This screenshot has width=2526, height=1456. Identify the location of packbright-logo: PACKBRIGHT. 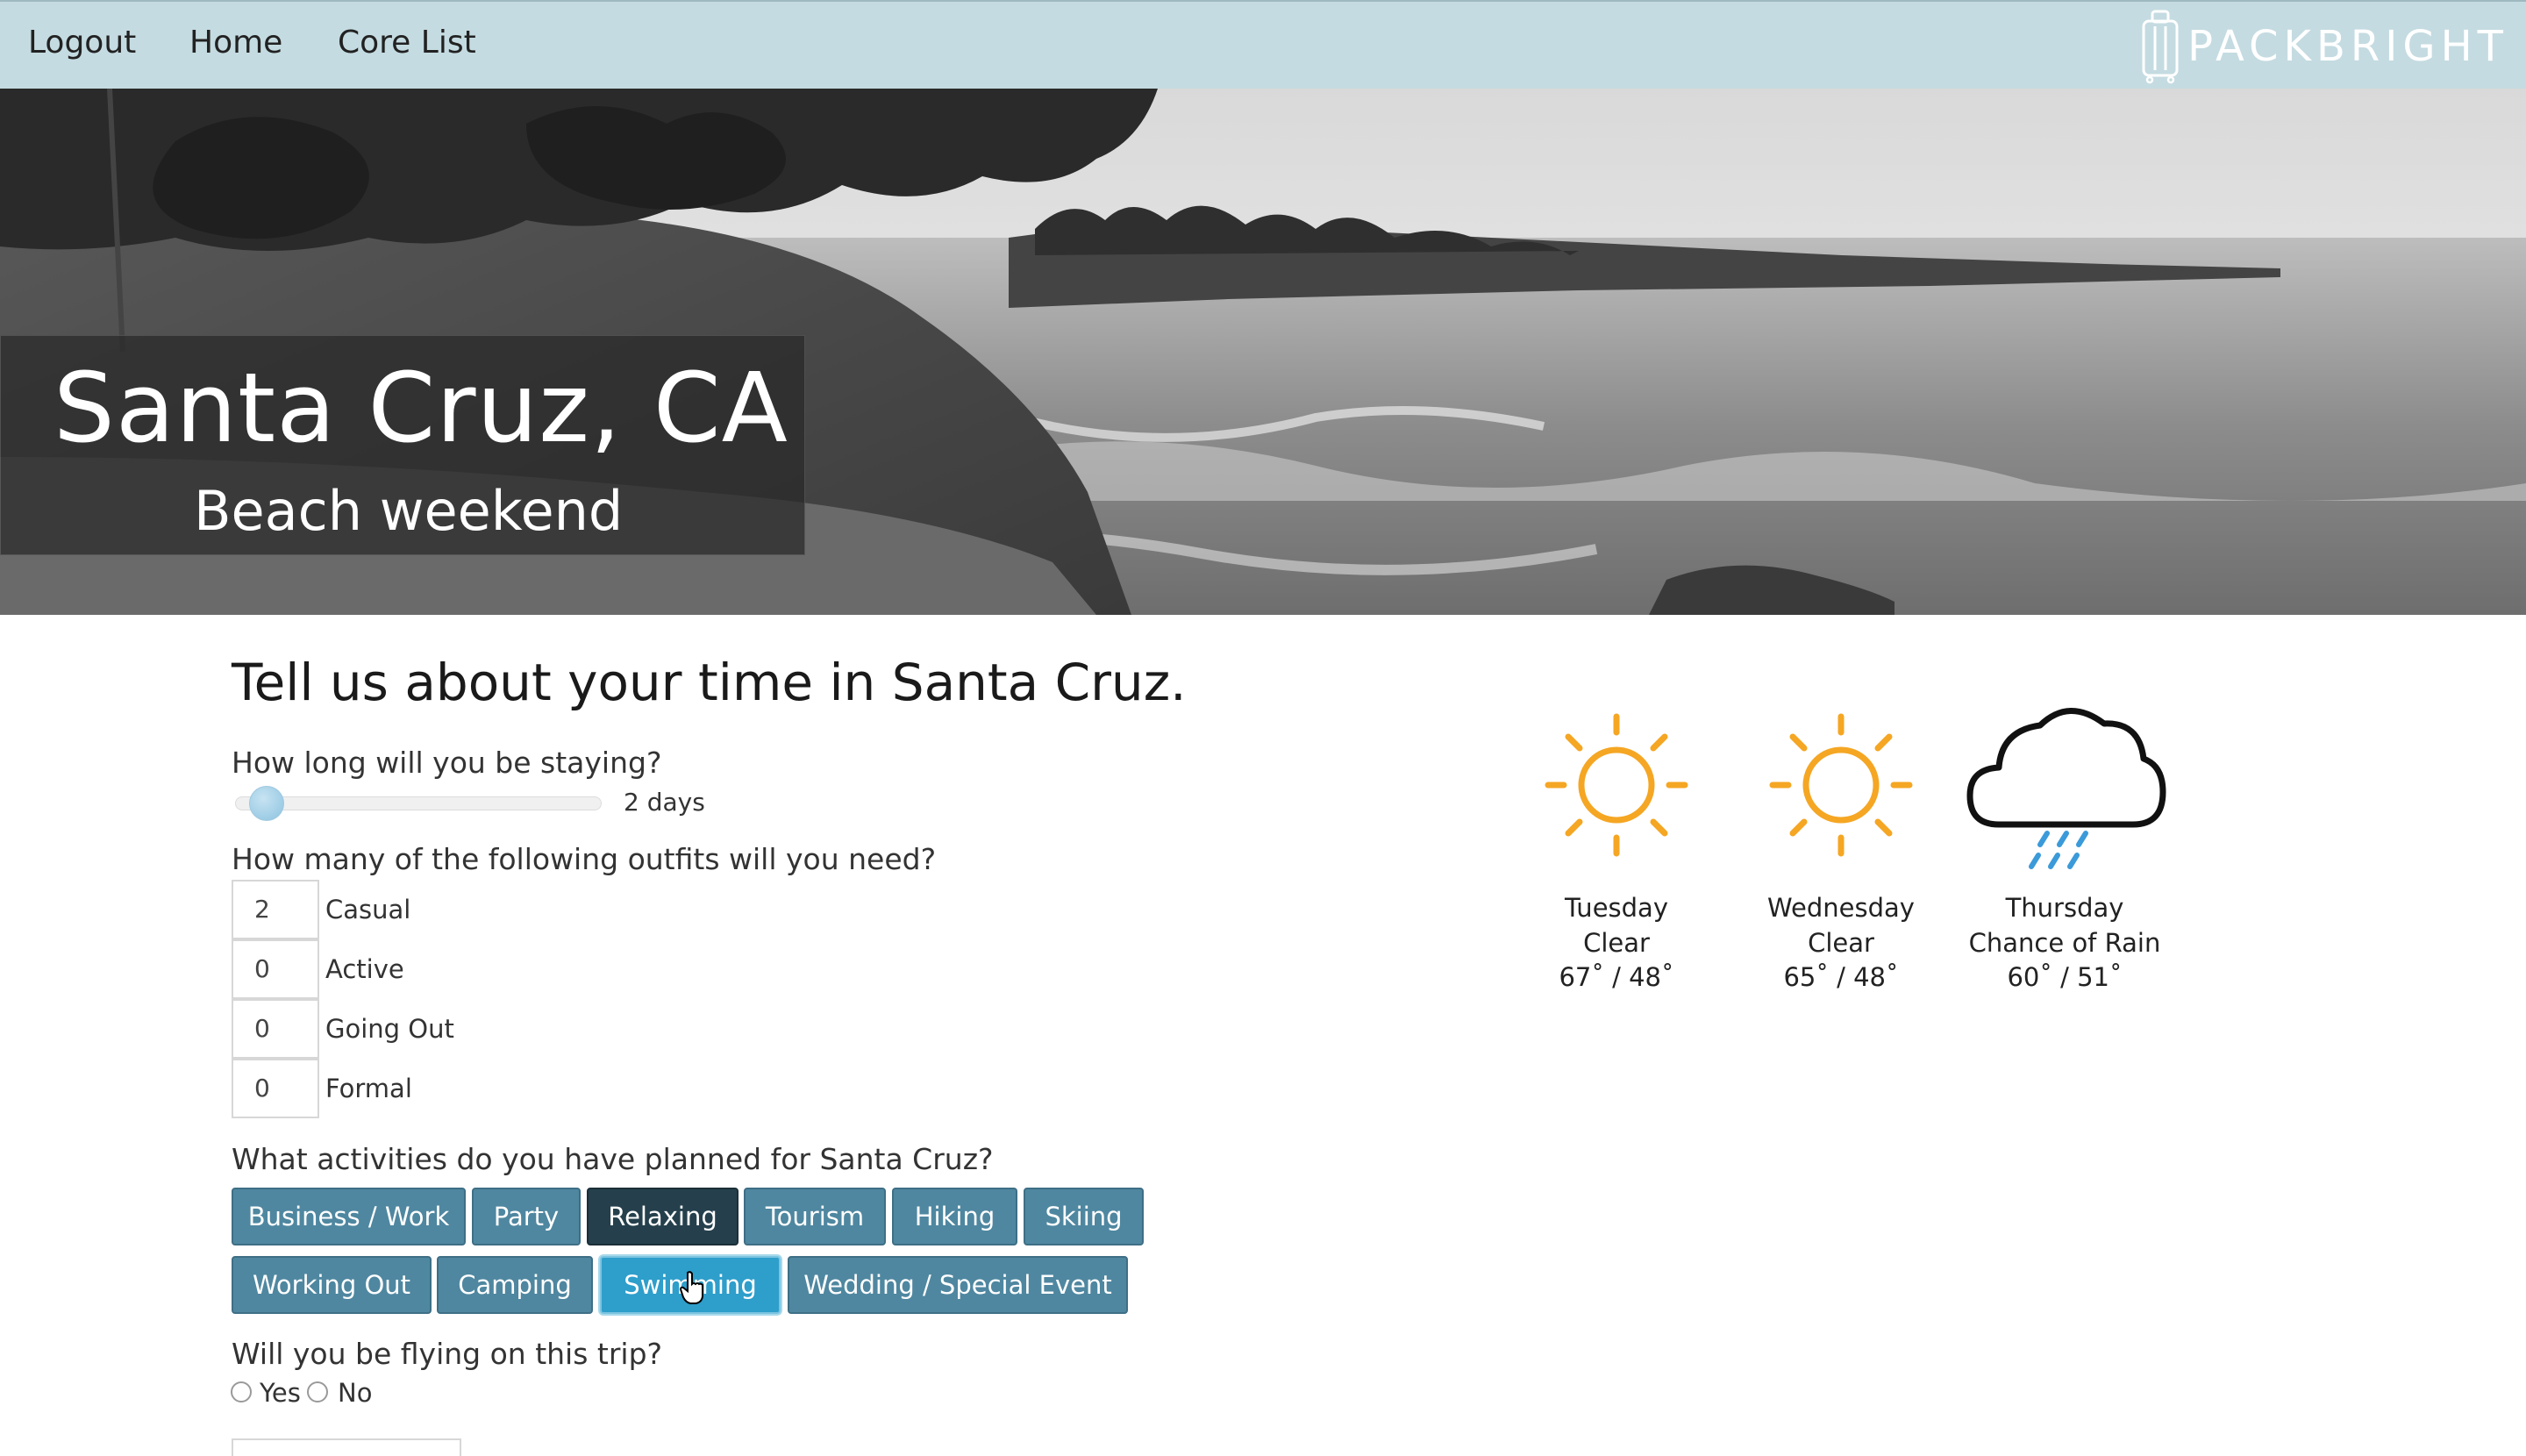
(2324, 46).